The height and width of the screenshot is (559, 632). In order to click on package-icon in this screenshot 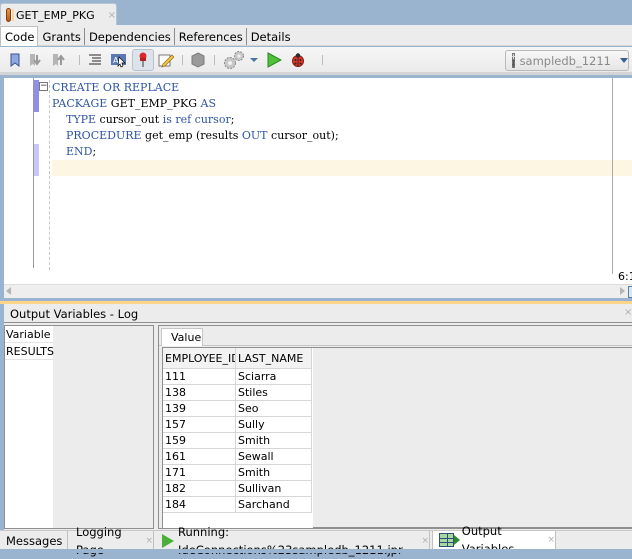, I will do `click(10, 15)`.